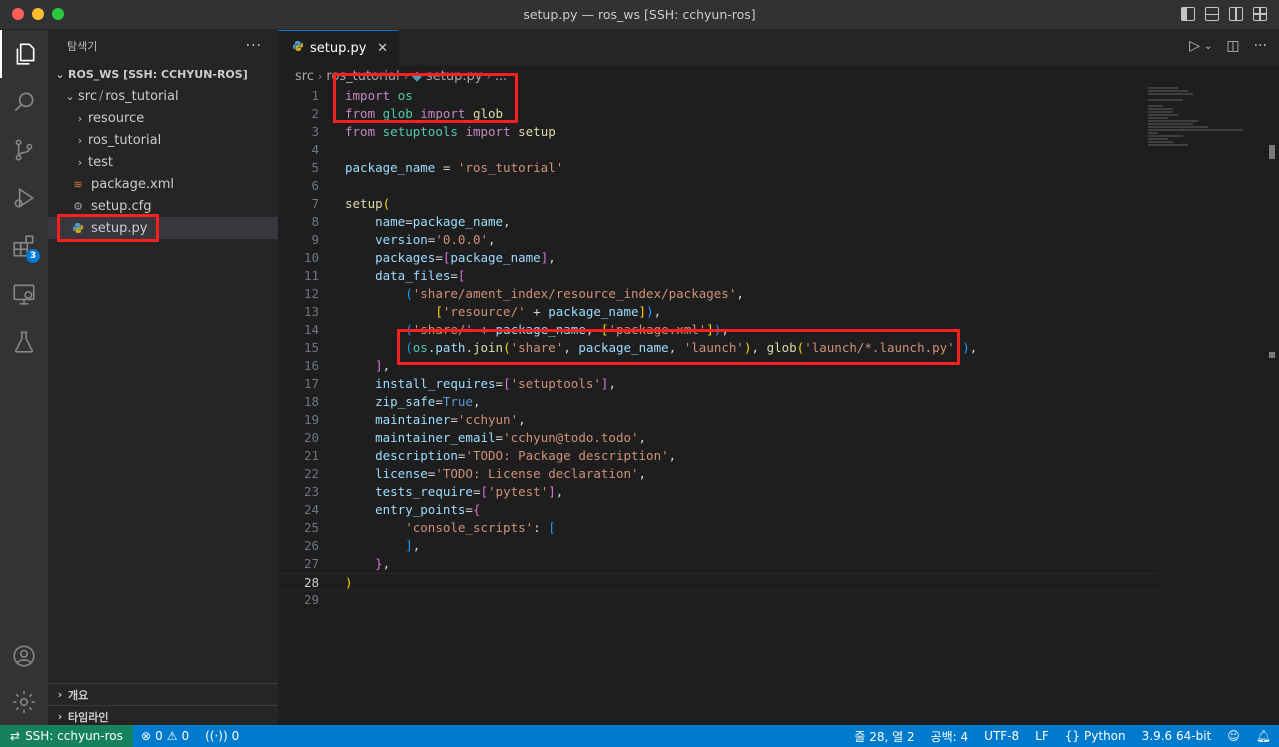  I want to click on ports-count: 0, so click(235, 736).